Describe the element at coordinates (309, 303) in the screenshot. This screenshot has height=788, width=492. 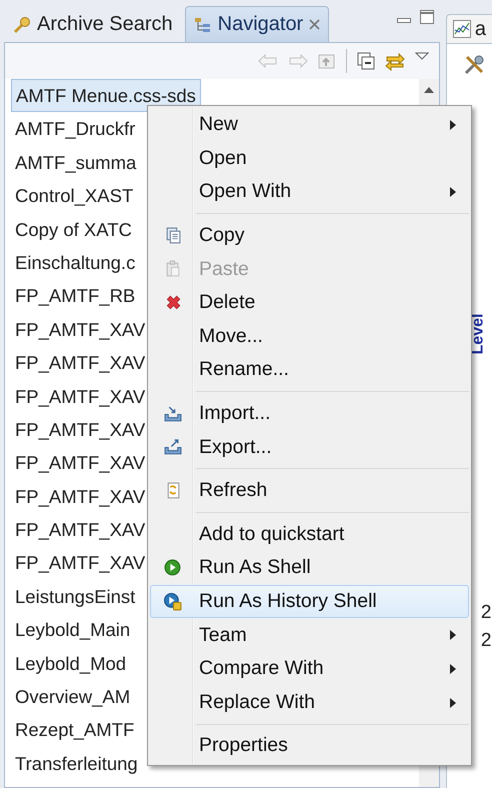
I see `menu-item: Delete` at that location.